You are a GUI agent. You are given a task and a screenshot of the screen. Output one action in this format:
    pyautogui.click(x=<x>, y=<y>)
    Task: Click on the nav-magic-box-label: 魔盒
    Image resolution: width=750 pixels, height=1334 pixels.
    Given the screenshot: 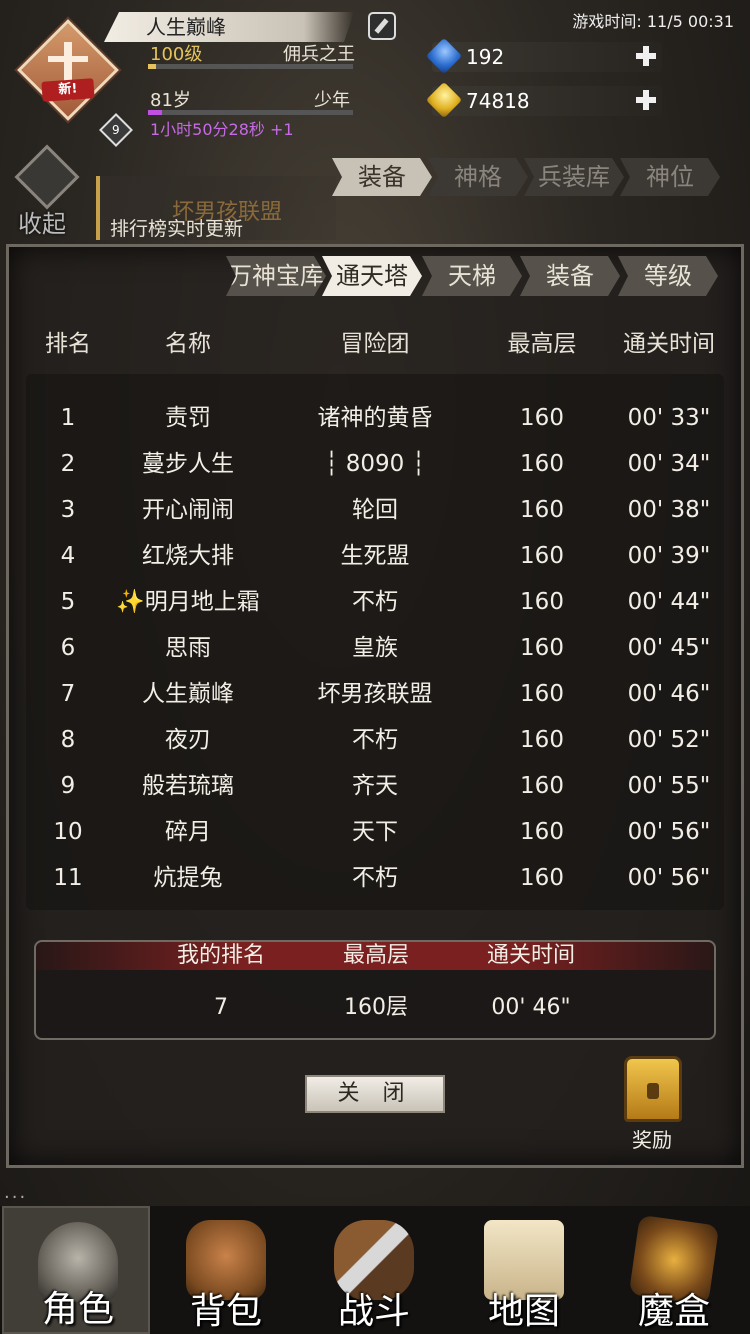 What is the action you would take?
    pyautogui.click(x=673, y=1311)
    